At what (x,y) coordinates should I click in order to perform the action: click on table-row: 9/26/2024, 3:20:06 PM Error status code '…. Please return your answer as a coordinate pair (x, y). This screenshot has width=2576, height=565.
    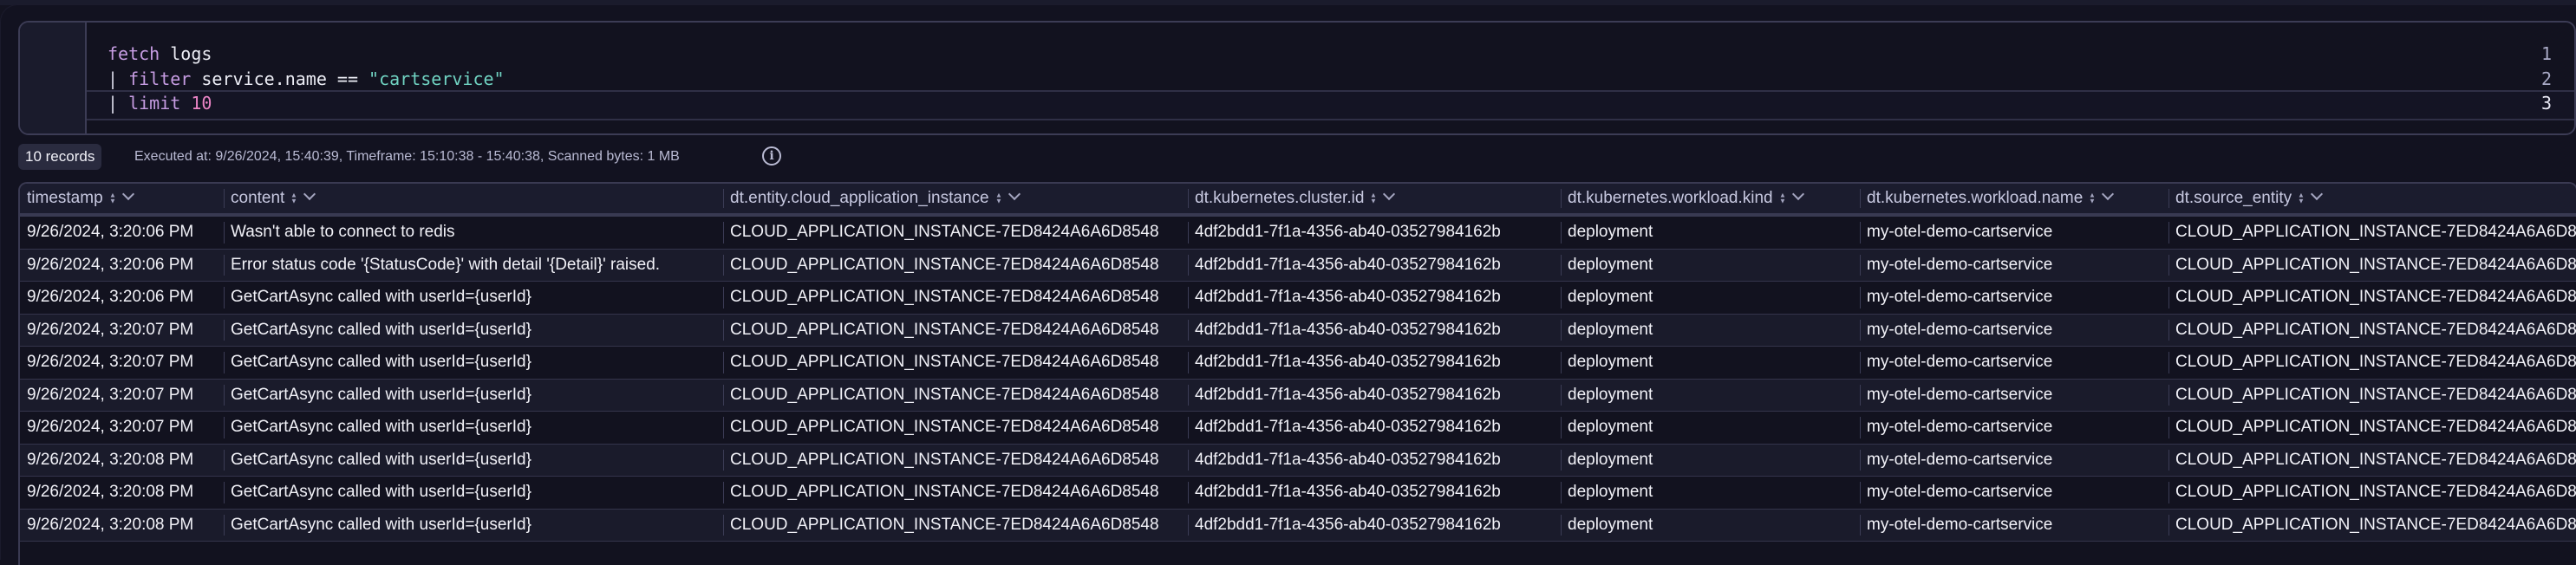
    Looking at the image, I should click on (1298, 265).